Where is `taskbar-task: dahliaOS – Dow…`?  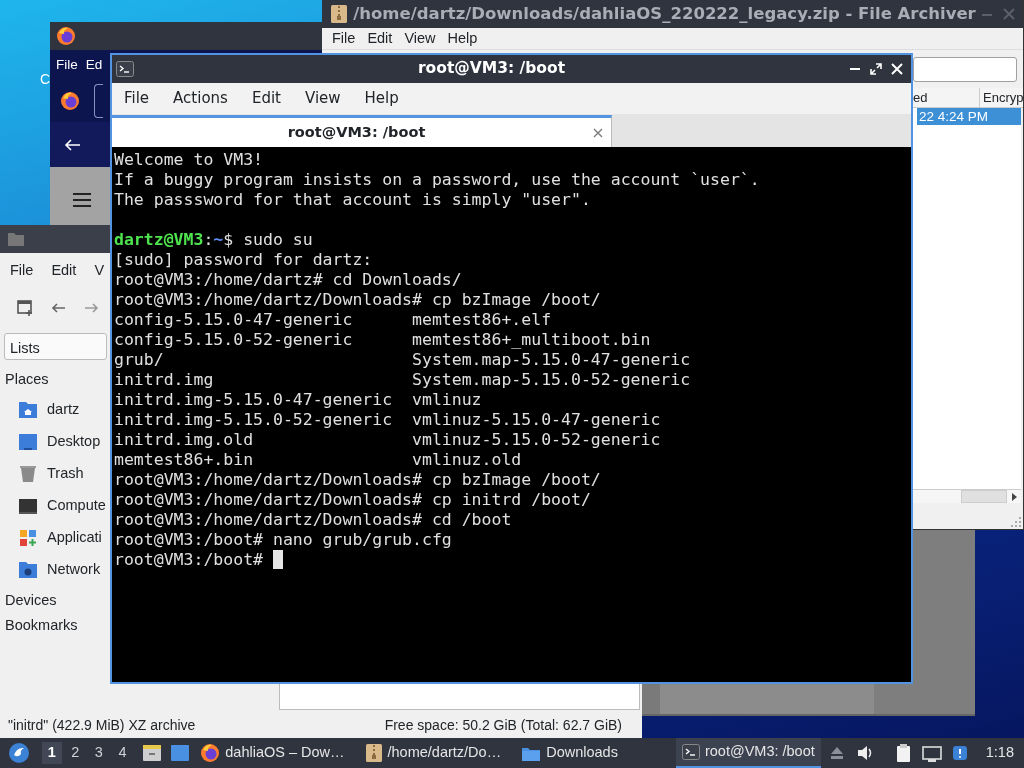 taskbar-task: dahliaOS – Dow… is located at coordinates (272, 753).